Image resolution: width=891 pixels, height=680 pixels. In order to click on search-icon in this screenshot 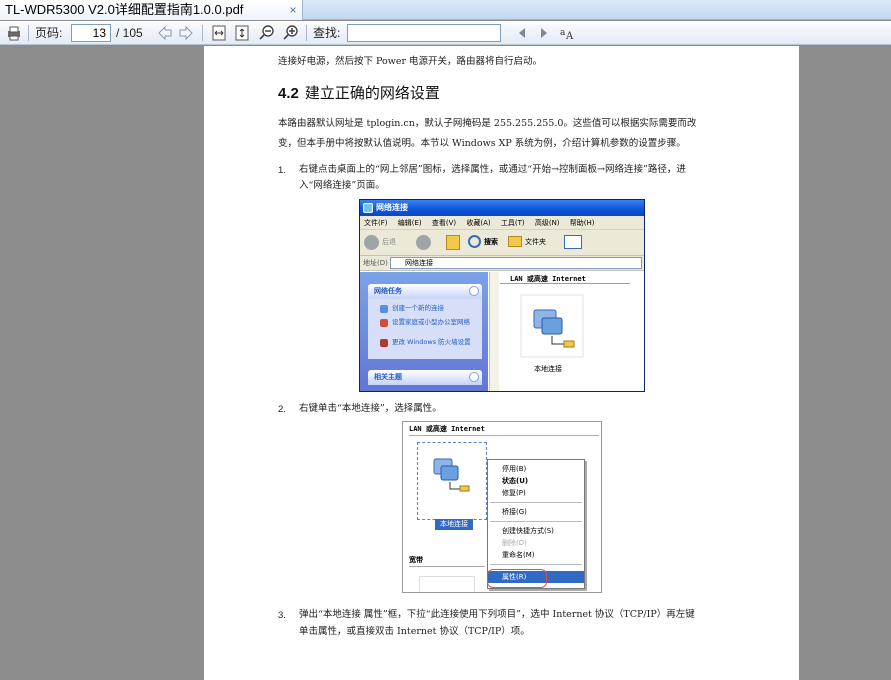, I will do `click(474, 241)`.